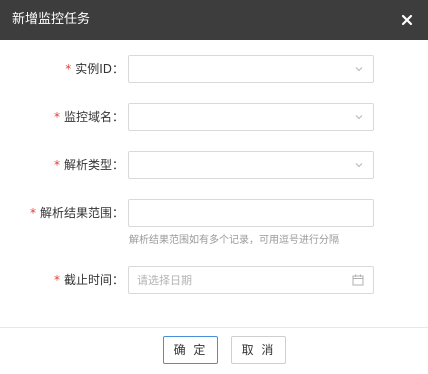 The image size is (428, 374). I want to click on deadline-date-picker, so click(251, 280).